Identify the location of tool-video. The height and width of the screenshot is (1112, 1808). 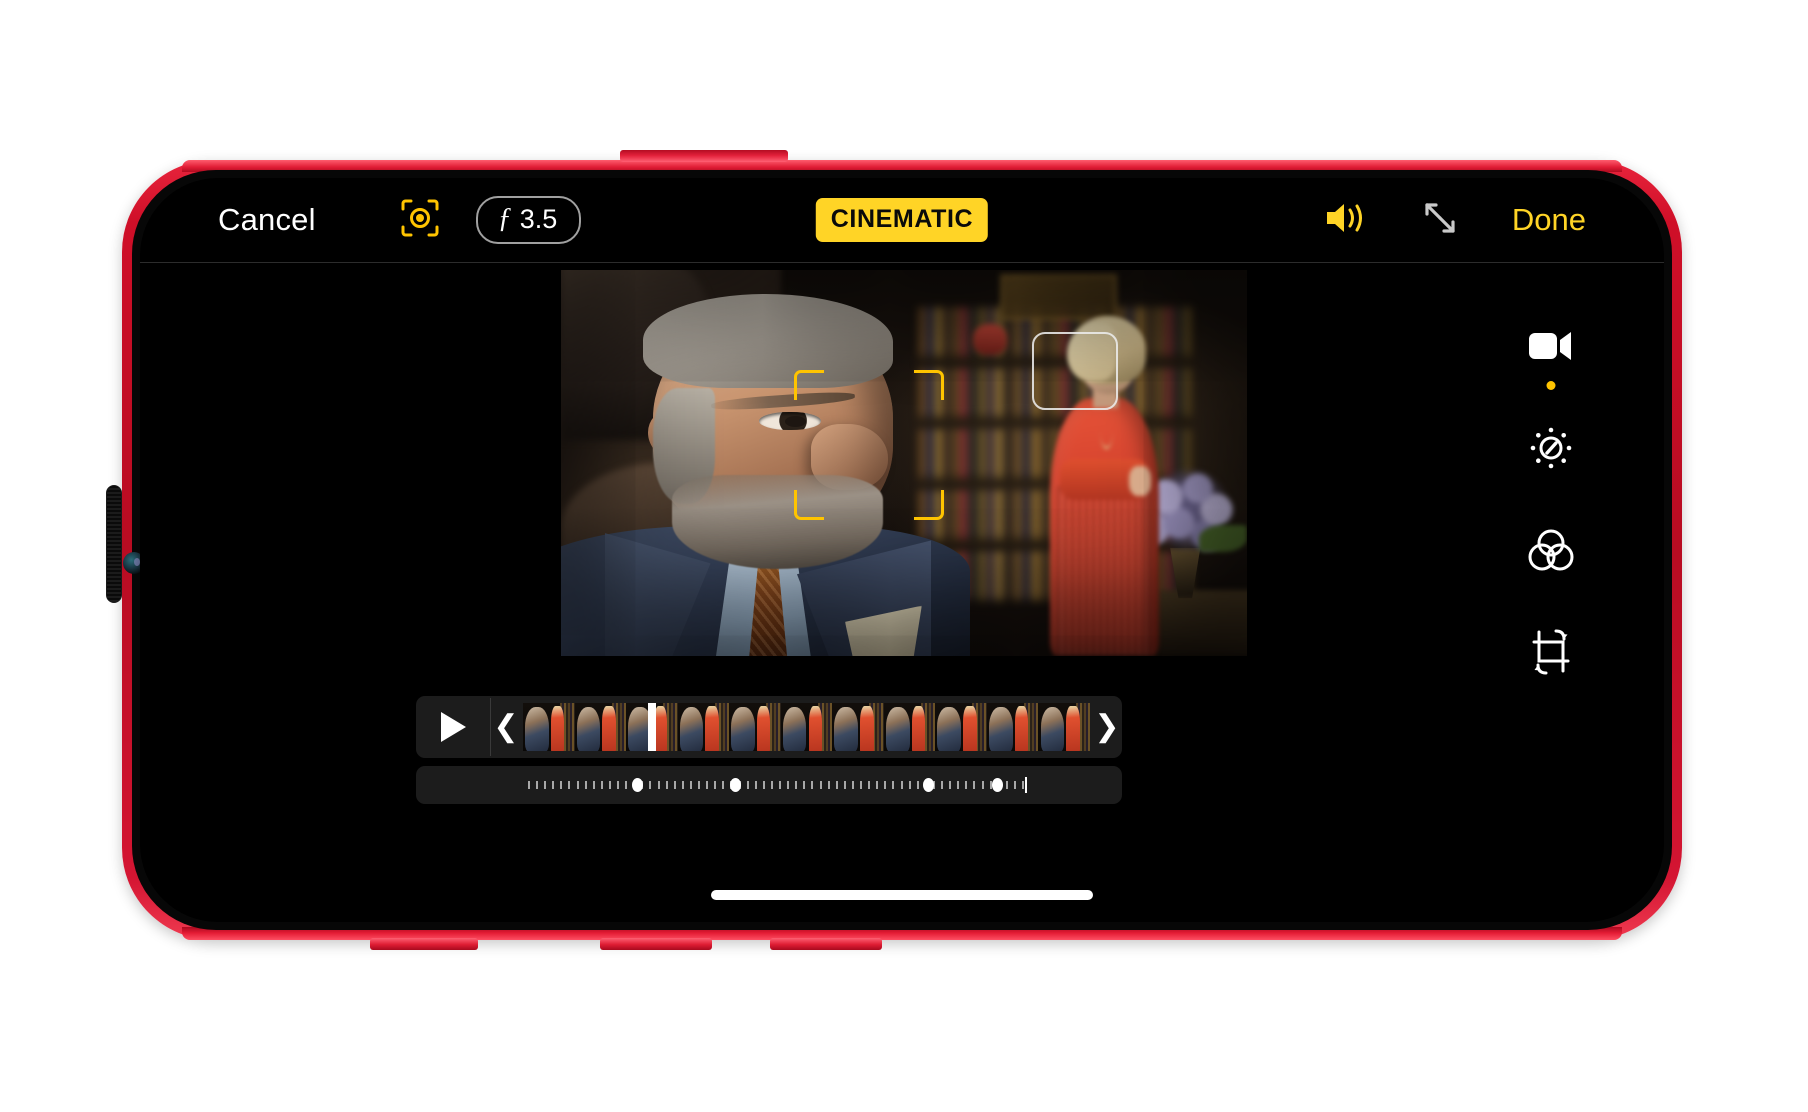
(1551, 354).